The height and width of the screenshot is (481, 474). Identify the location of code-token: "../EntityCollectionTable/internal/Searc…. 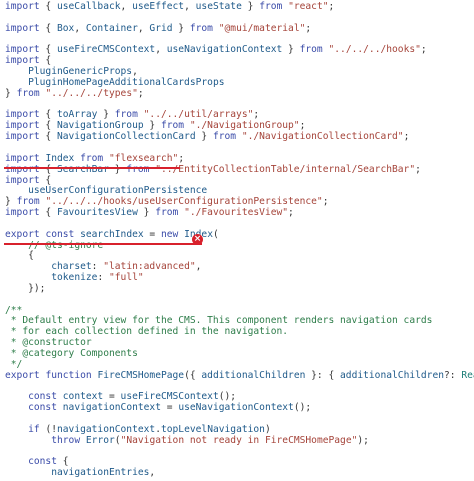
(285, 169).